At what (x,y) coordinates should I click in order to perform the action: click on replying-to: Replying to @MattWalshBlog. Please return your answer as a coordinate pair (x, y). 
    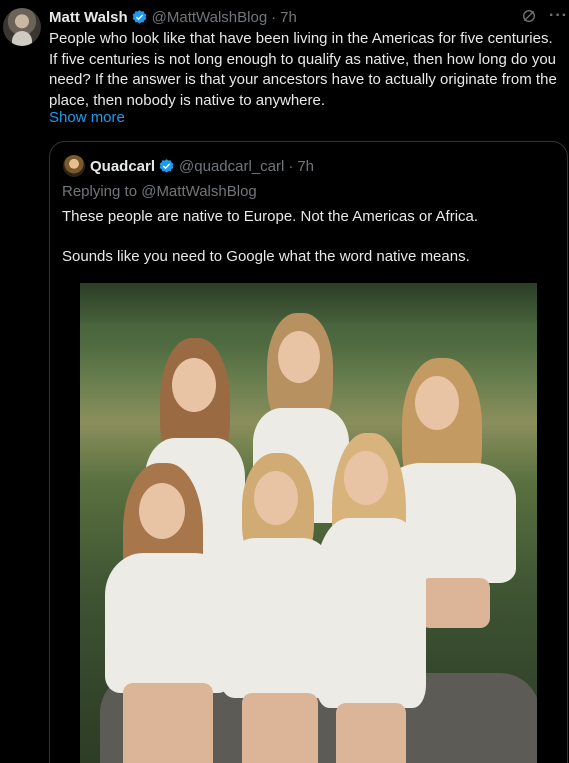
    Looking at the image, I should click on (159, 191).